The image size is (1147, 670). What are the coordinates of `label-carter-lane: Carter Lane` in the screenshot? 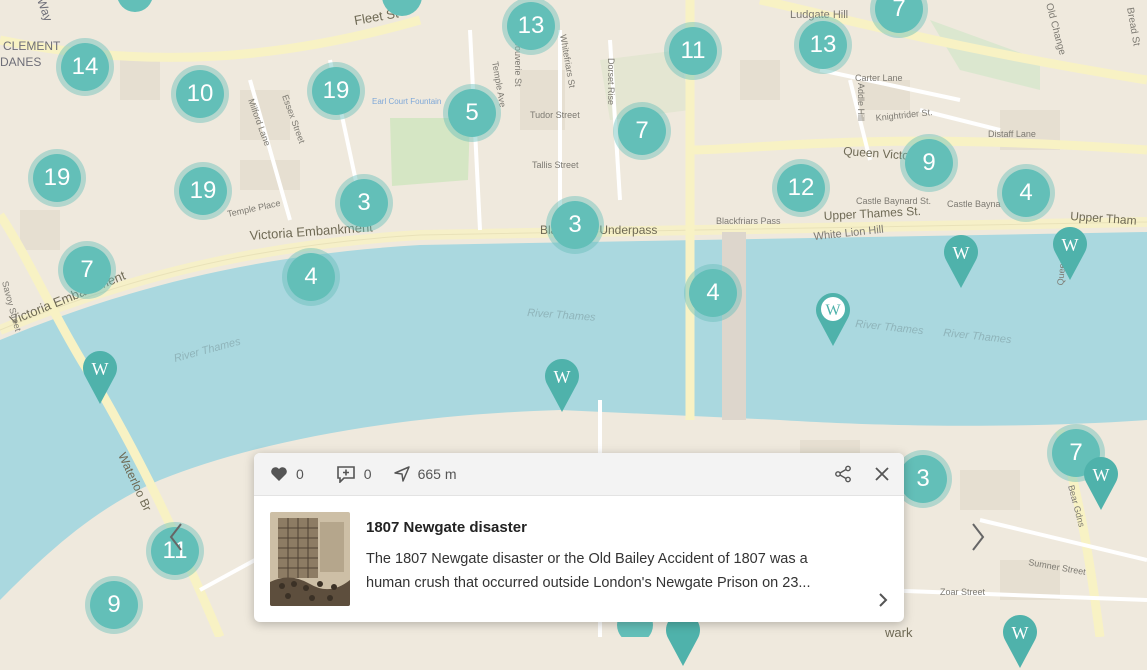 It's located at (879, 78).